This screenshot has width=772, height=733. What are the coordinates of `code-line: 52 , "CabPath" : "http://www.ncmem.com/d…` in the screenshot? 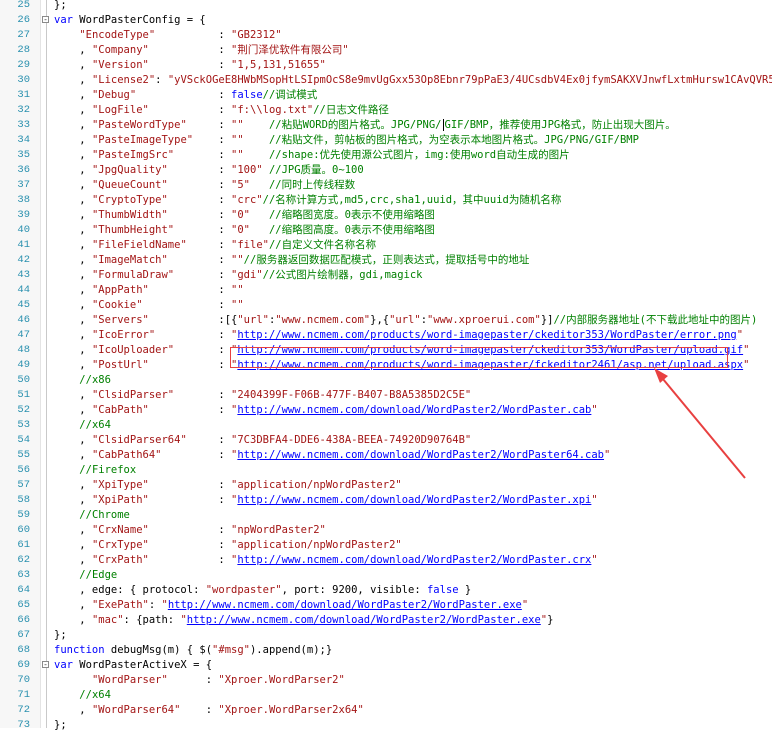 It's located at (386, 410).